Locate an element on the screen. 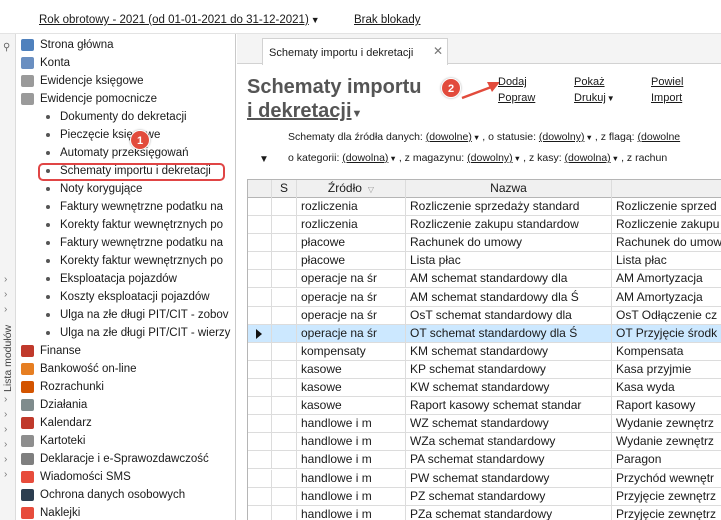 The height and width of the screenshot is (520, 721). nav-item: Ewidencje pomocnicze is located at coordinates (125, 99).